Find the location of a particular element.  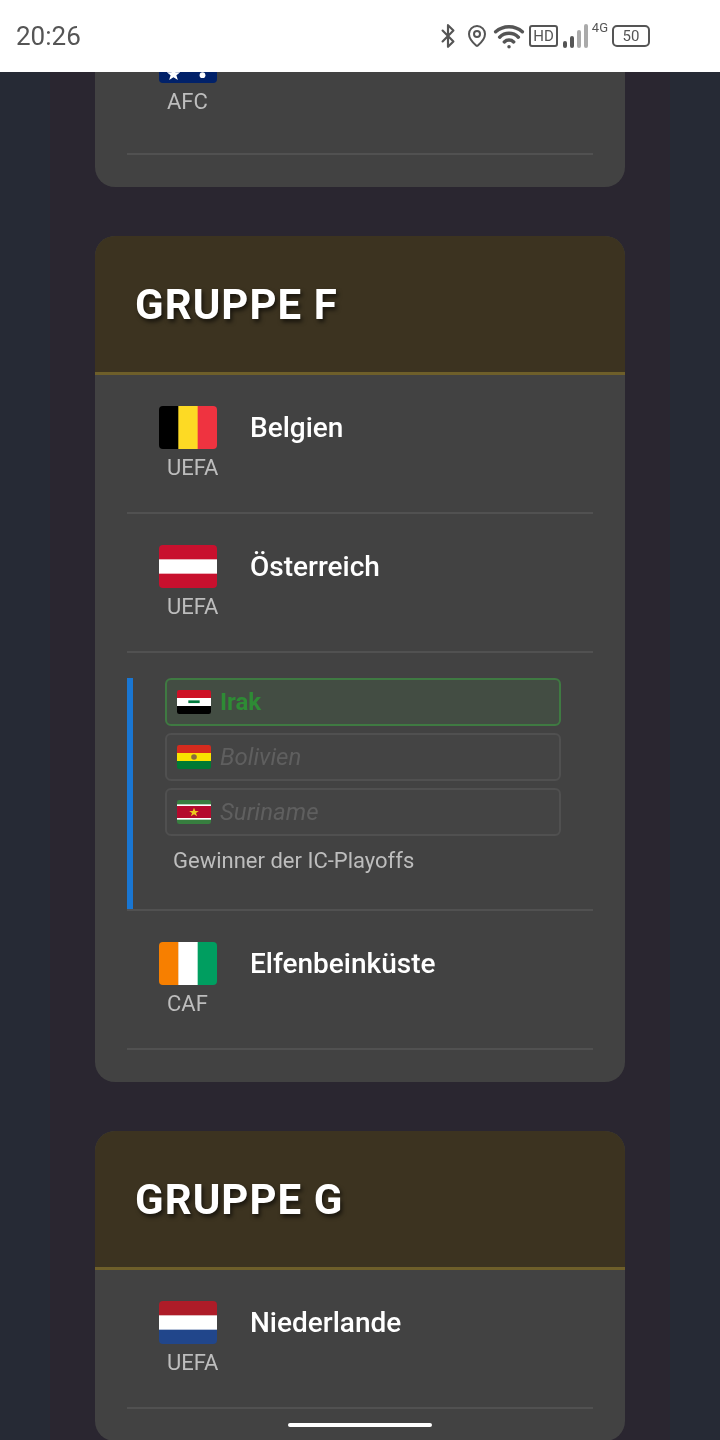

team-name: Belgien is located at coordinates (297, 427).